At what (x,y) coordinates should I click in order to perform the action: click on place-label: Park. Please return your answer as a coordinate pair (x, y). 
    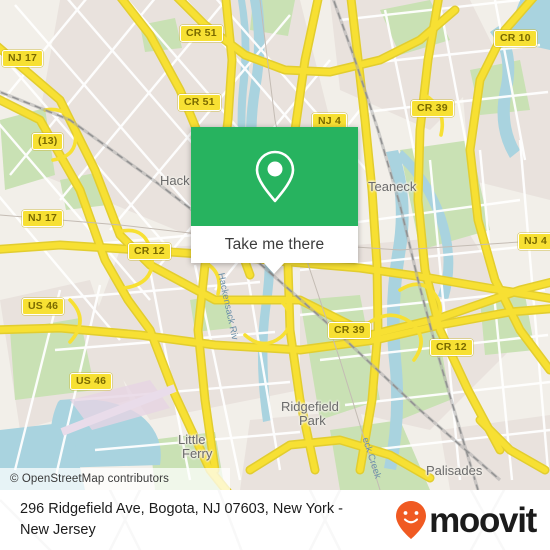
    Looking at the image, I should click on (312, 420).